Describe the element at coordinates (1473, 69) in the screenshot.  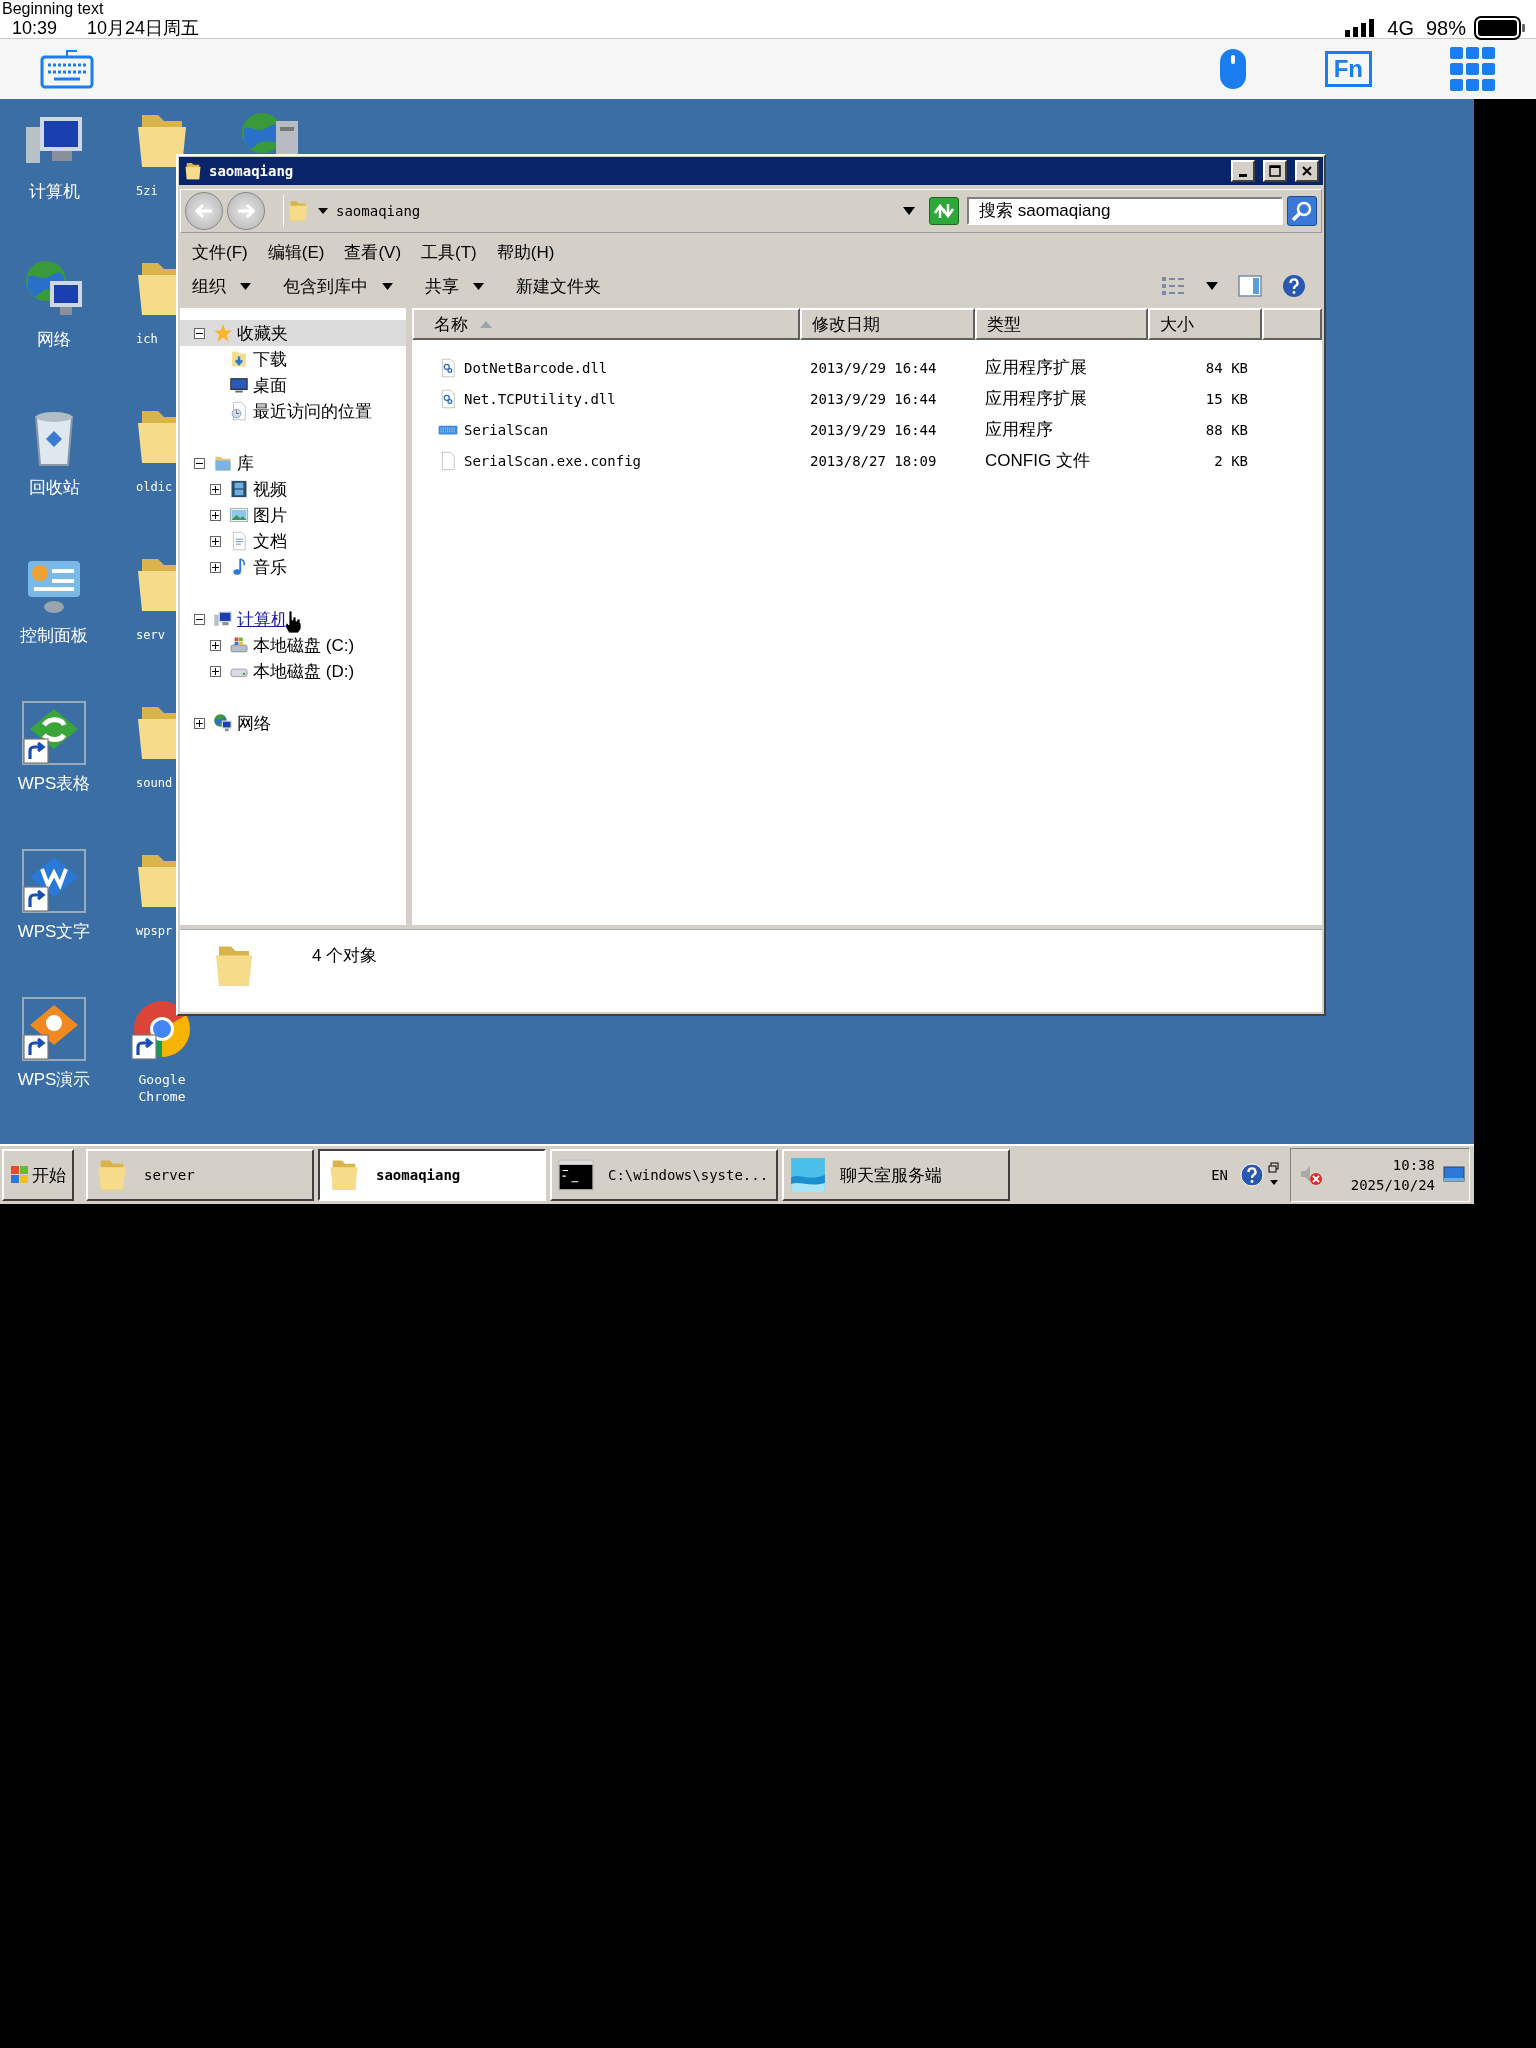
I see `grid-icon` at that location.